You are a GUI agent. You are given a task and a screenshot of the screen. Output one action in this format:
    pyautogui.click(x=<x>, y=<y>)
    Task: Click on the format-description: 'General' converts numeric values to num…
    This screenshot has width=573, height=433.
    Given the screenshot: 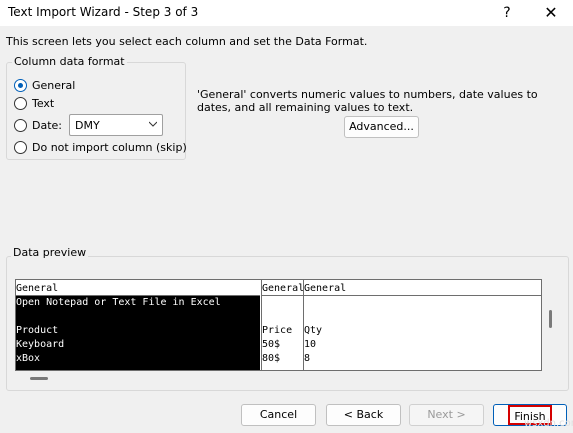 What is the action you would take?
    pyautogui.click(x=367, y=101)
    